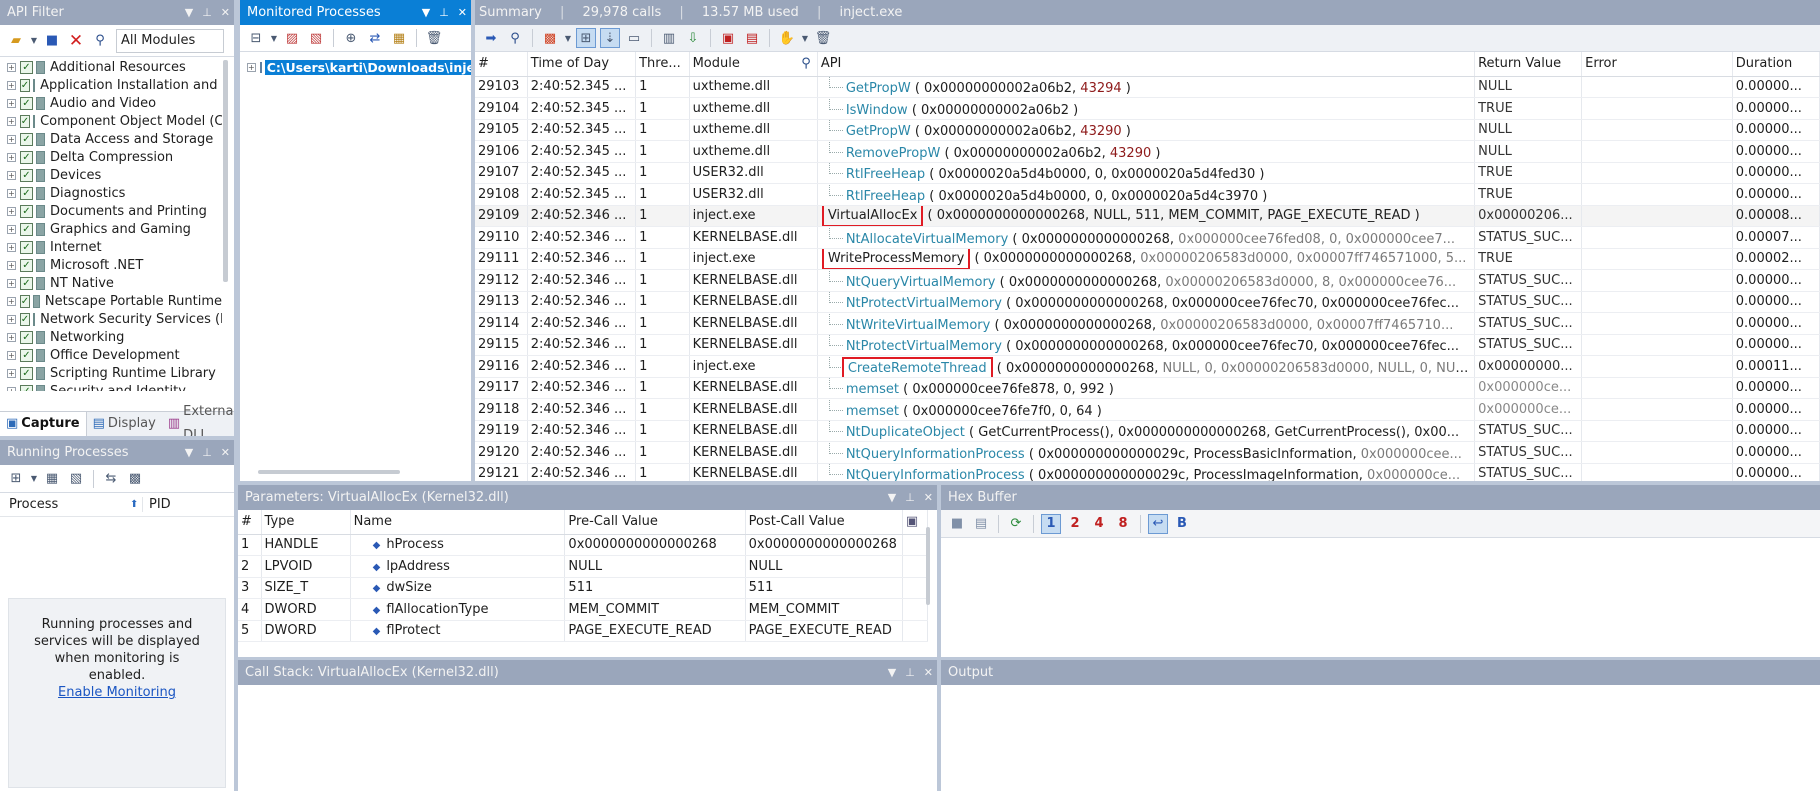  What do you see at coordinates (250, 522) in the screenshot?
I see `param-col-number: #` at bounding box center [250, 522].